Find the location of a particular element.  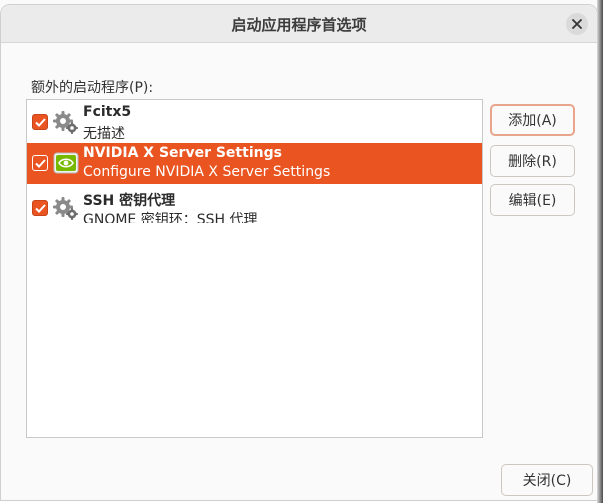

add-button: 添加(A) is located at coordinates (532, 120).